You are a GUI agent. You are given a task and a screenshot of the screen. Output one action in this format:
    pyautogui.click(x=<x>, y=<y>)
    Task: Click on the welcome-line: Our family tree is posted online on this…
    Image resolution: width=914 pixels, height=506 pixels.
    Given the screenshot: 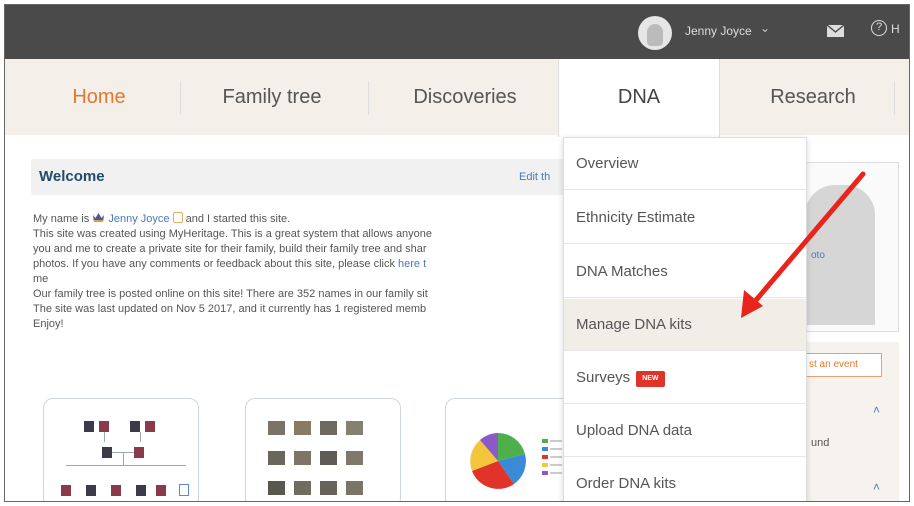 What is the action you would take?
    pyautogui.click(x=230, y=294)
    